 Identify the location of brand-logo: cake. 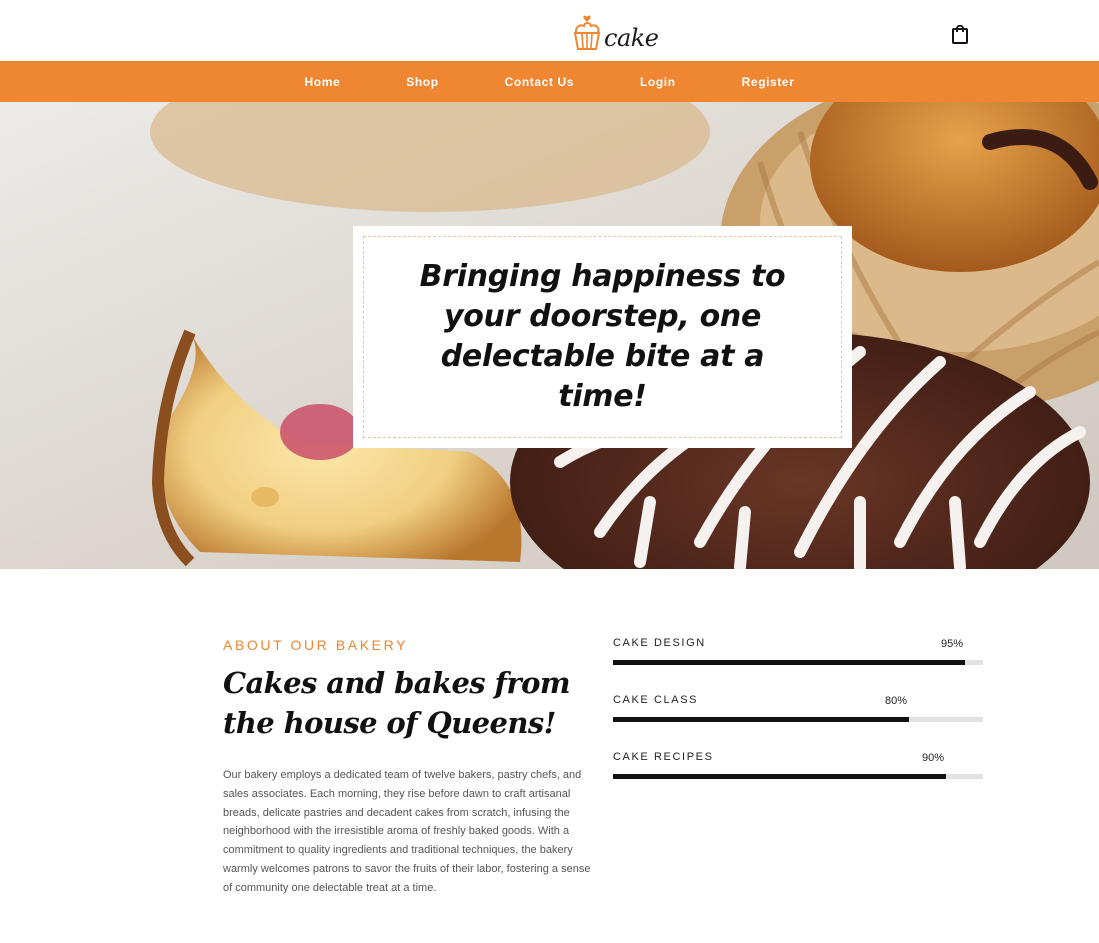
(615, 32).